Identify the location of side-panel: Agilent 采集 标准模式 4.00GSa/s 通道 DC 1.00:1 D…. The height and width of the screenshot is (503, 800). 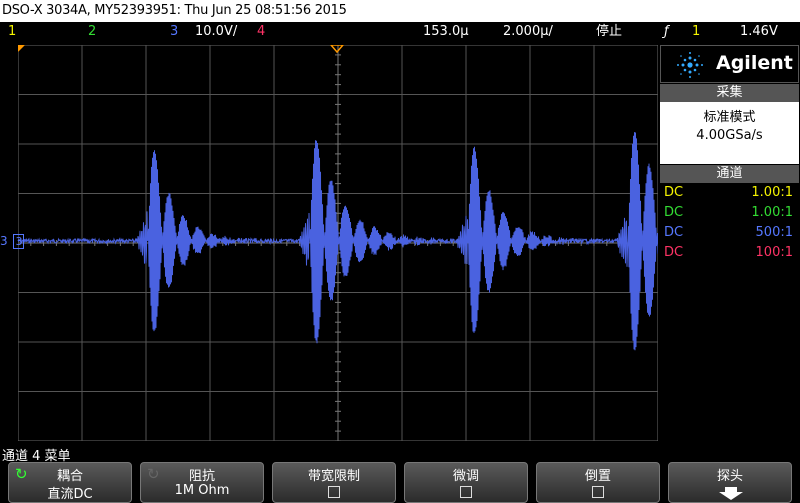
(730, 245).